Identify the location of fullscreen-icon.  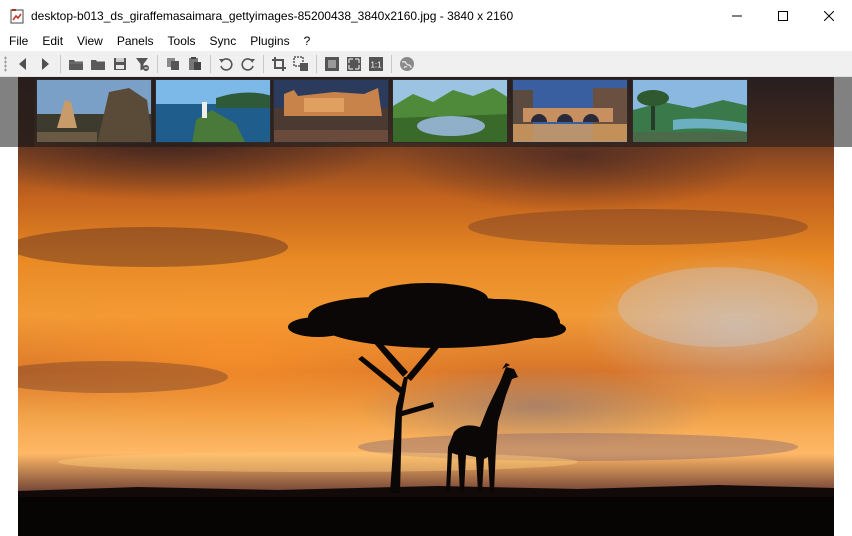
(354, 63).